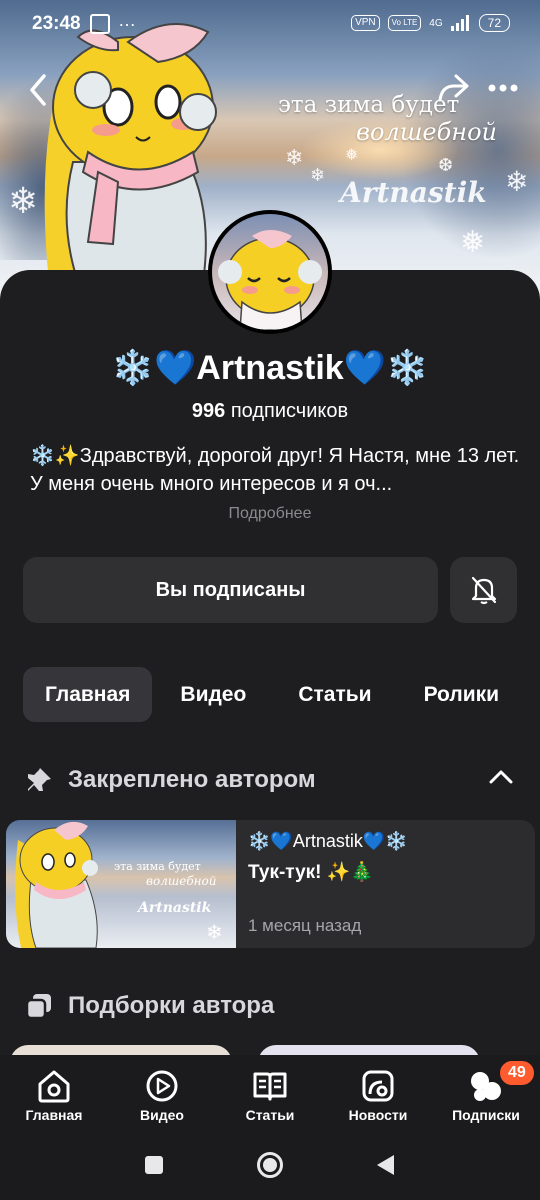 The image size is (540, 1200). What do you see at coordinates (154, 1165) in the screenshot?
I see `recent-apps-icon` at bounding box center [154, 1165].